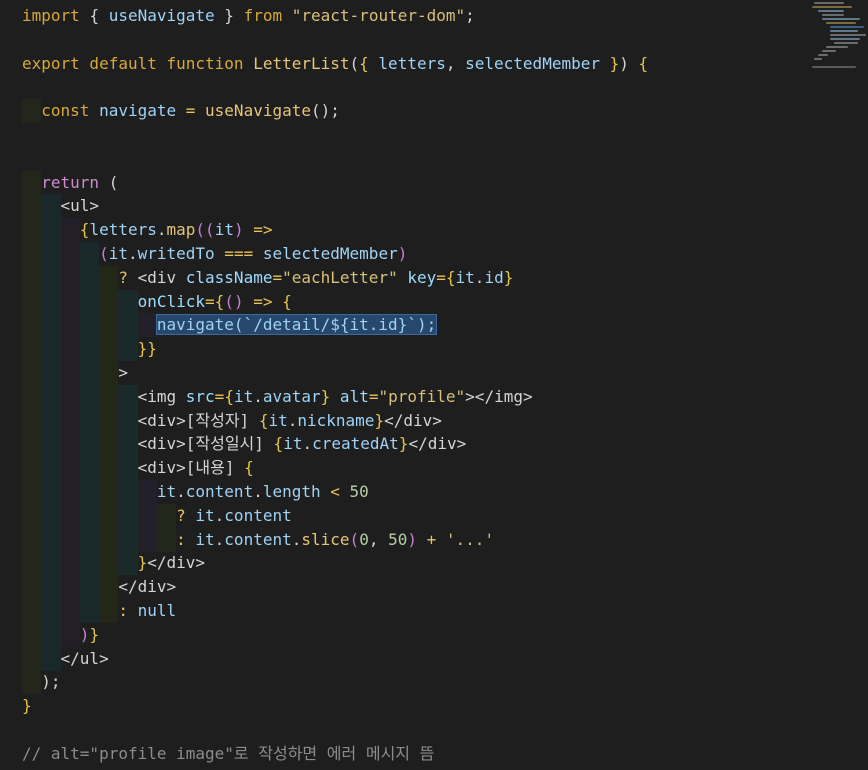 This screenshot has width=868, height=770. I want to click on code-token: );, so click(51, 682).